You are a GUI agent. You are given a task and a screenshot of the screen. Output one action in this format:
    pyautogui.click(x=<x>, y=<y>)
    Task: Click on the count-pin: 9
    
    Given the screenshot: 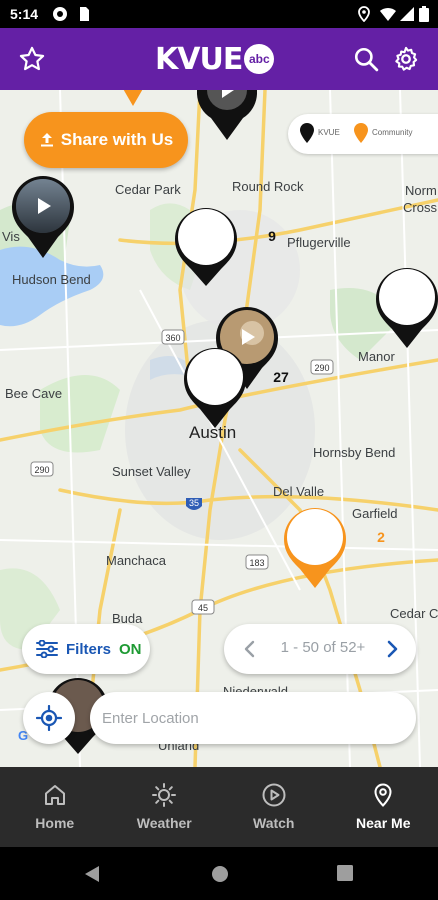 What is the action you would take?
    pyautogui.click(x=224, y=247)
    